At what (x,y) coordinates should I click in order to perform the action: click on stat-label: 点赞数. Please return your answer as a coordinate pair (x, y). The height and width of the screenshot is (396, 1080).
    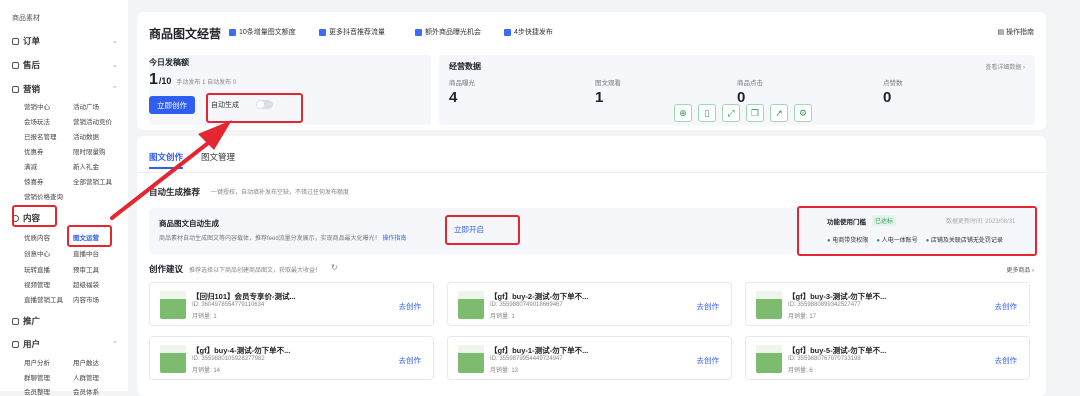
    Looking at the image, I should click on (893, 83).